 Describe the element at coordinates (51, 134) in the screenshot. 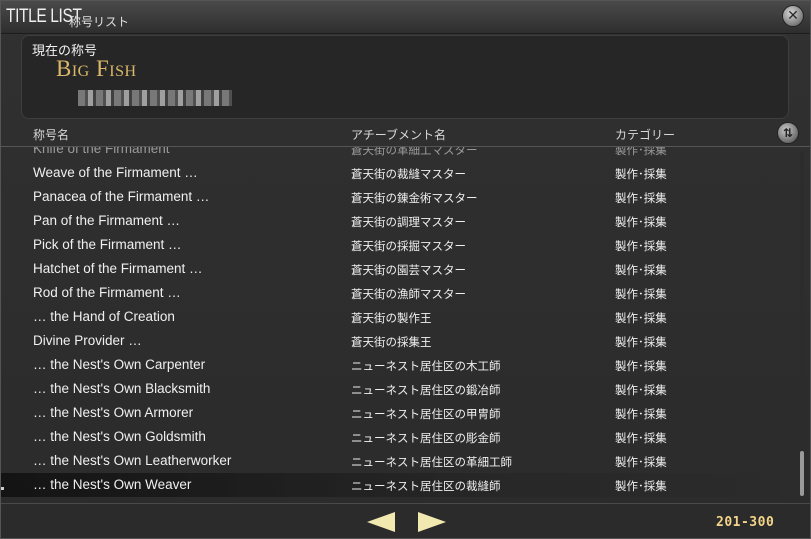

I see `column-header-name: 称号名` at that location.